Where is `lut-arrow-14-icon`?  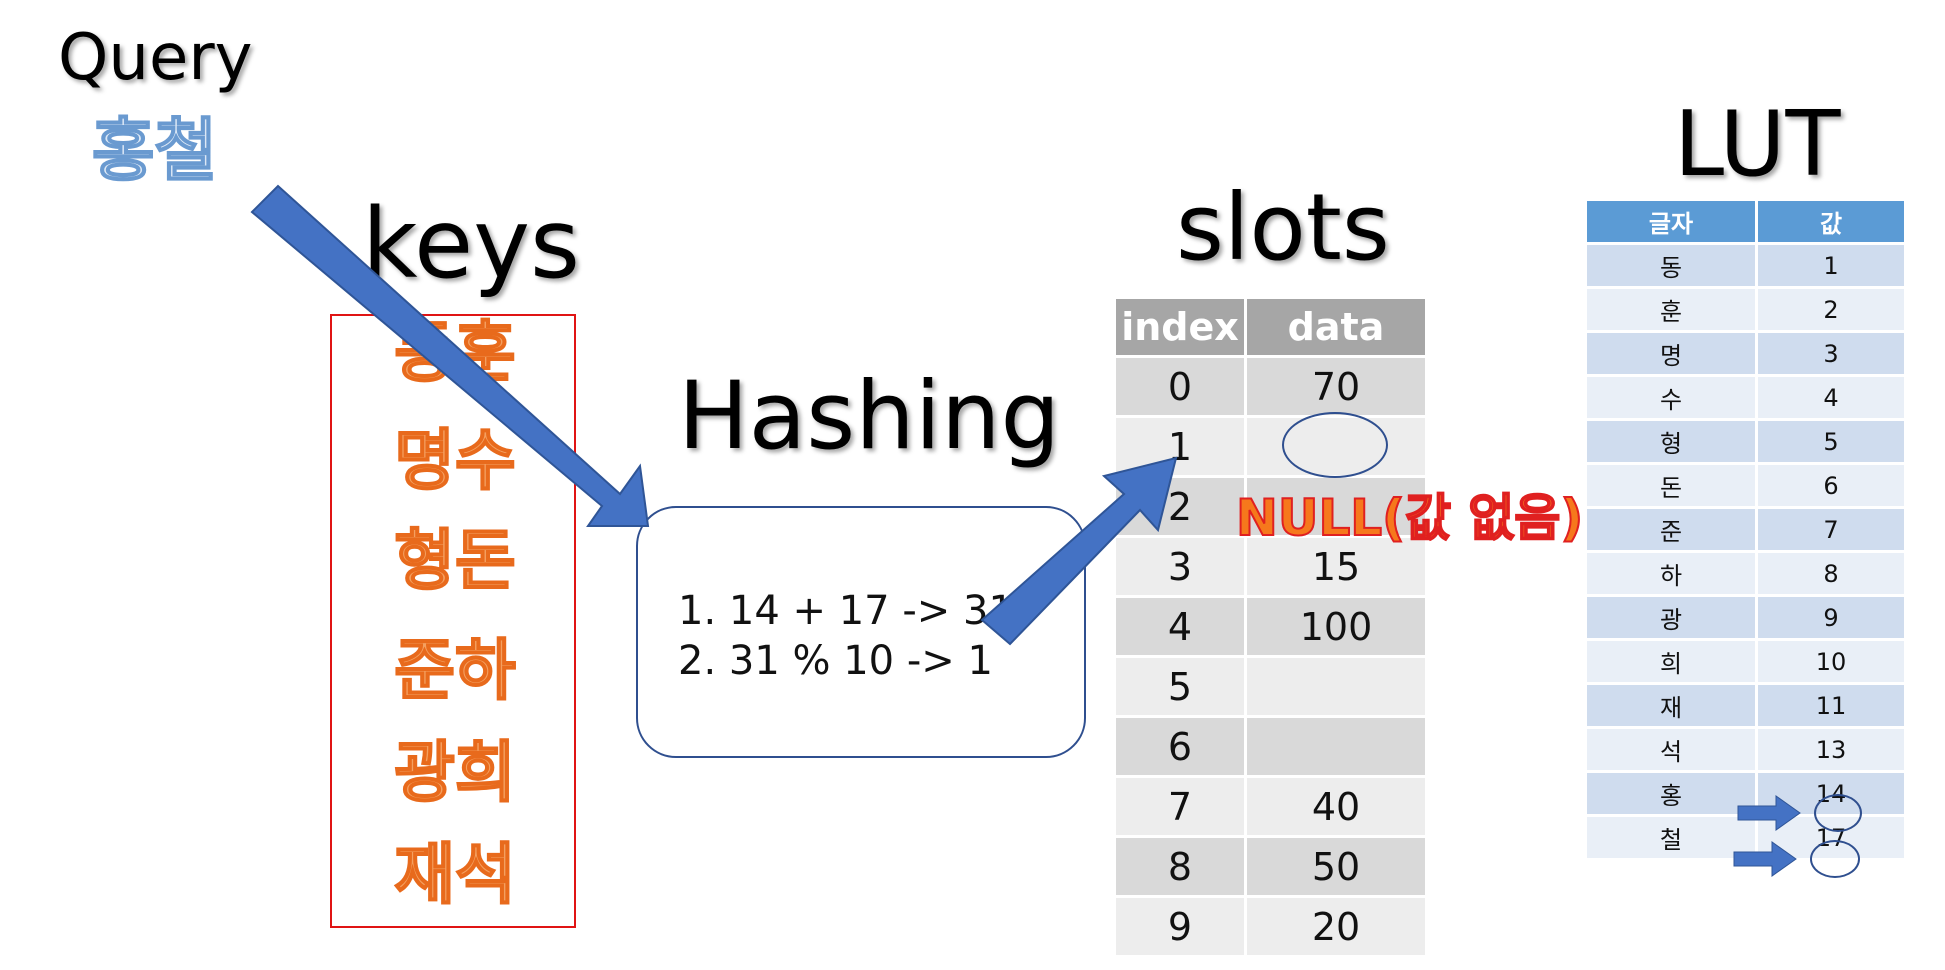 lut-arrow-14-icon is located at coordinates (1769, 813).